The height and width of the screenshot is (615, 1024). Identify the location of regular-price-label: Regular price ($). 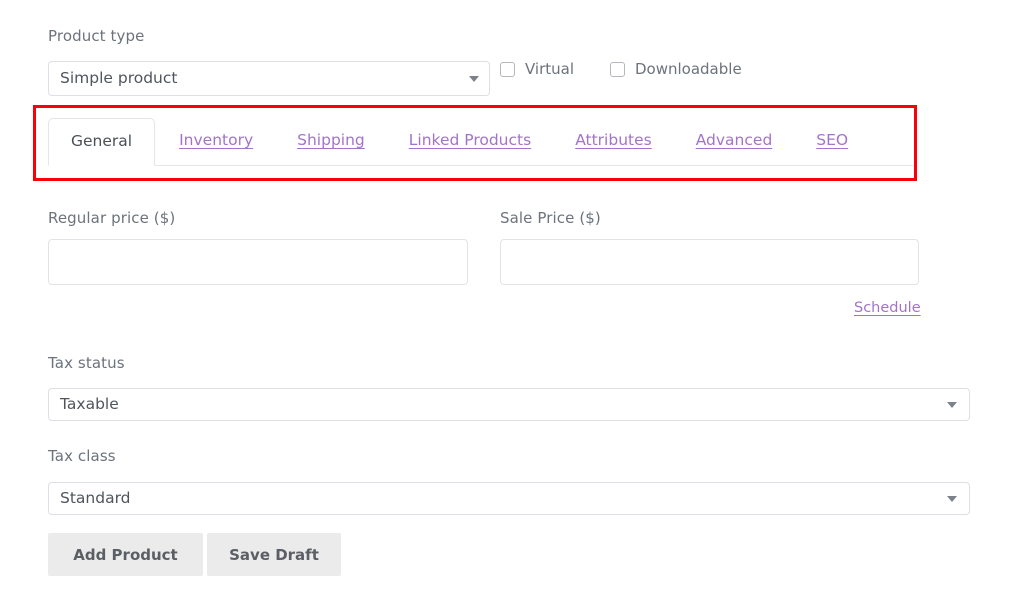
(112, 218).